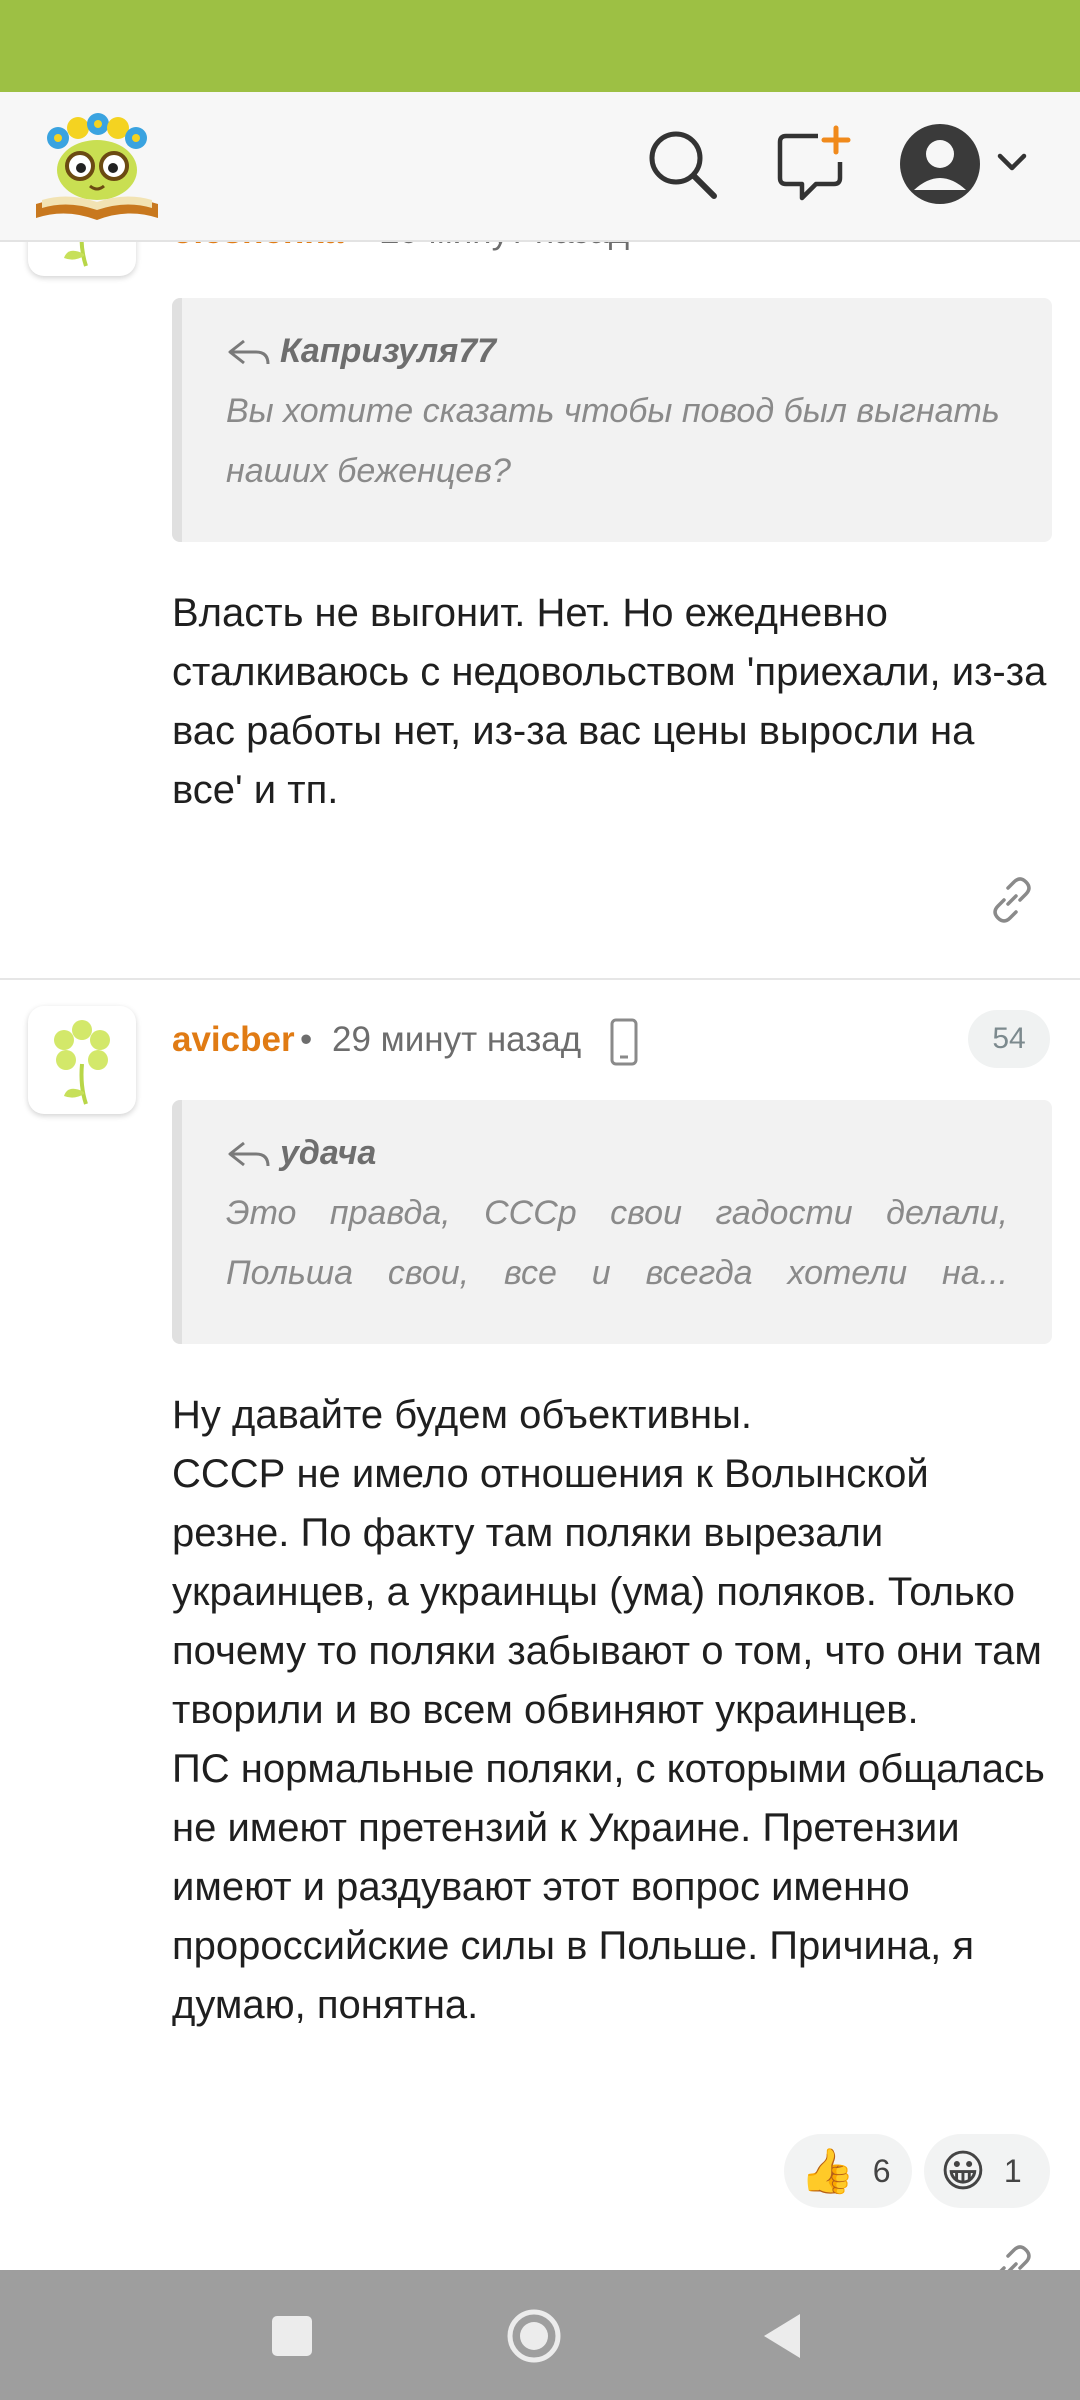 The width and height of the screenshot is (1080, 2400). What do you see at coordinates (682, 164) in the screenshot?
I see `search-icon` at bounding box center [682, 164].